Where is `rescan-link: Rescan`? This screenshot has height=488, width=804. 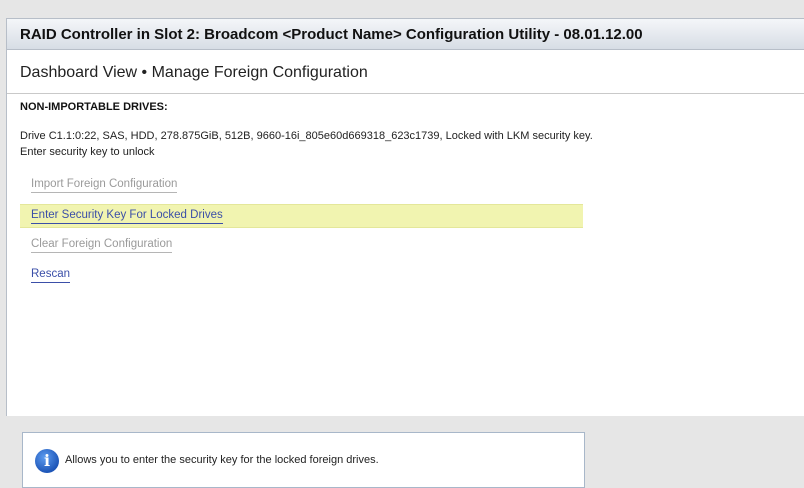
rescan-link: Rescan is located at coordinates (45, 276).